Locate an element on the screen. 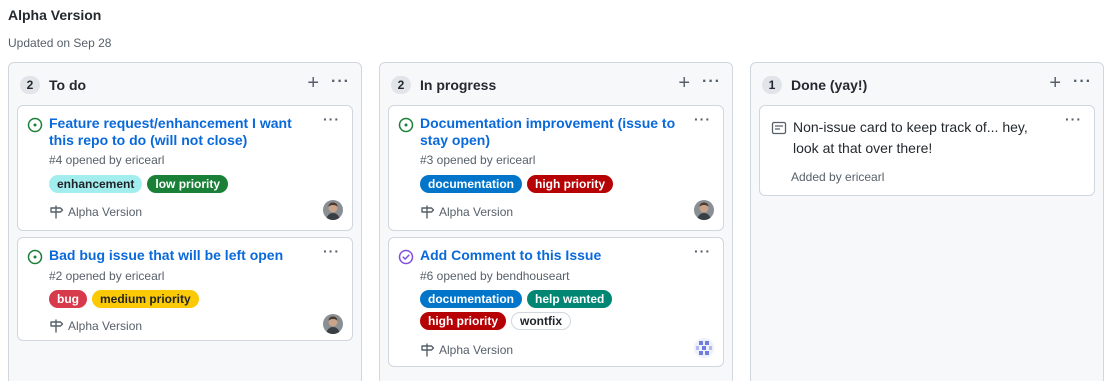  issue-meta: #2 opened by ericearl is located at coordinates (107, 276).